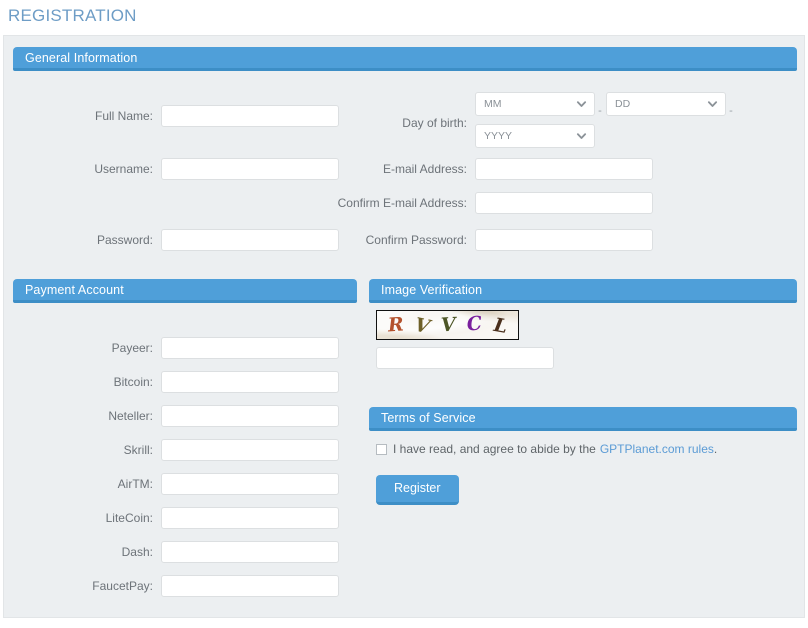  I want to click on label-email: E-mail Address:, so click(424, 169).